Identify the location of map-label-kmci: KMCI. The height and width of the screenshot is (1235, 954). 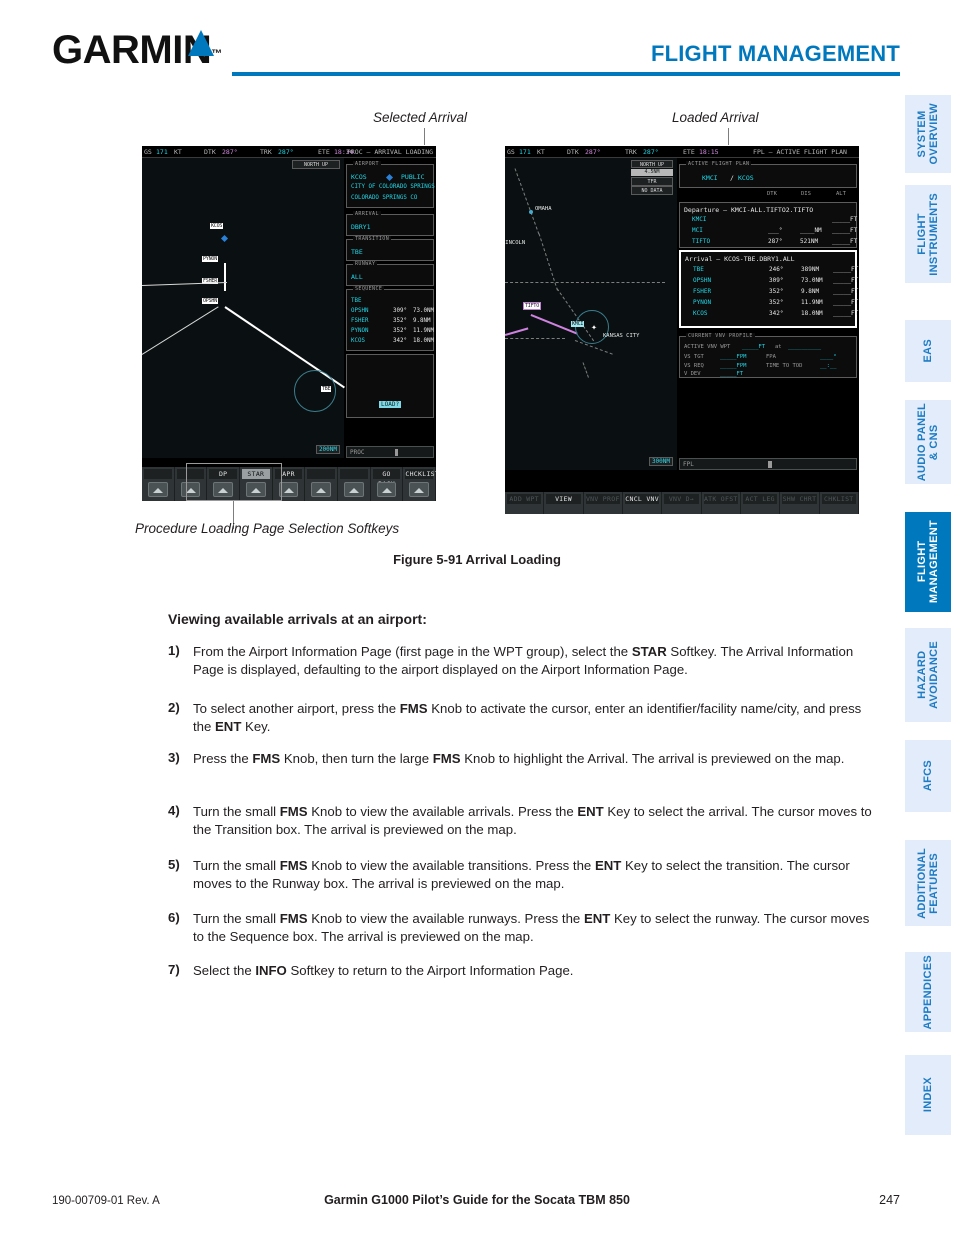
(578, 324).